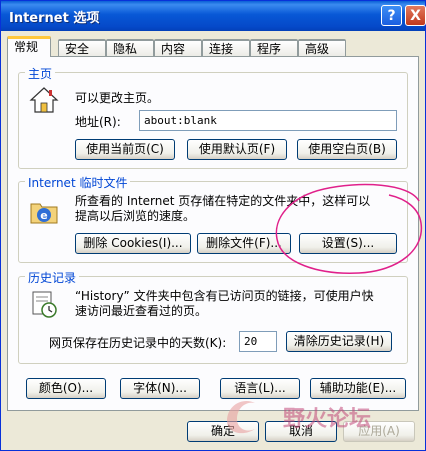 The width and height of the screenshot is (426, 451). I want to click on use-current-button: 使用当前页(C), so click(125, 149).